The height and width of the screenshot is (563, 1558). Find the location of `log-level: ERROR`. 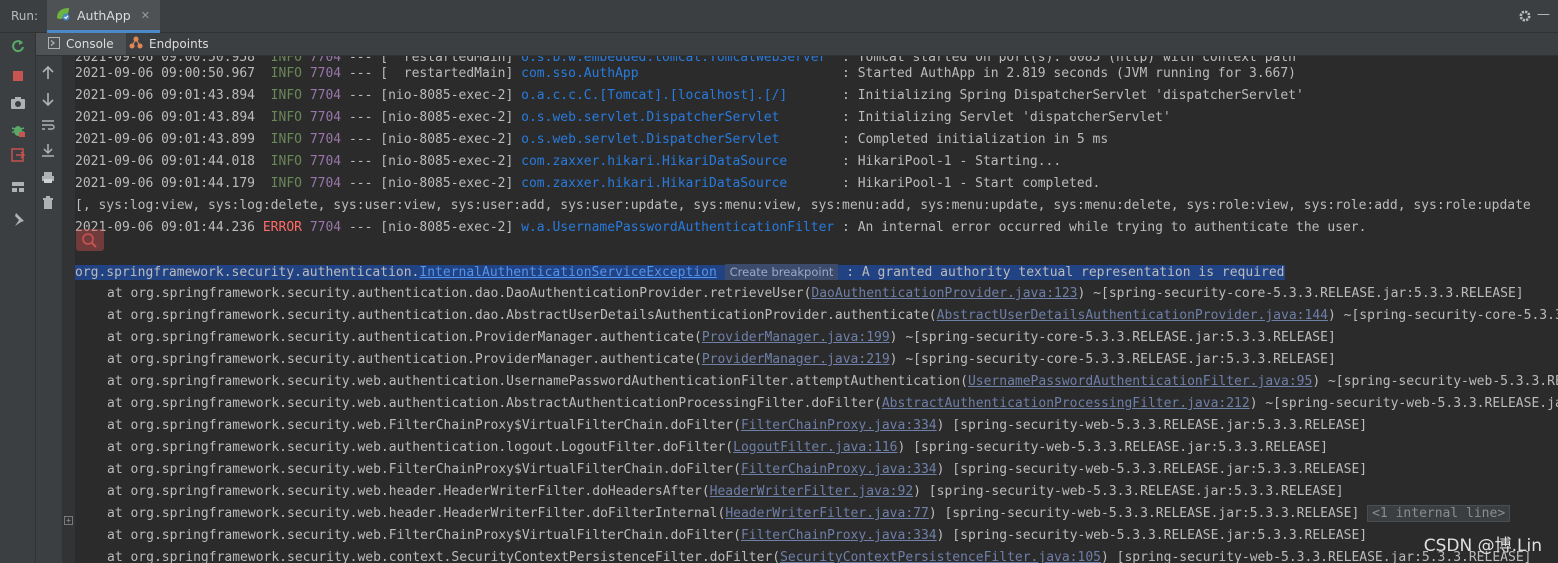

log-level: ERROR is located at coordinates (282, 227).